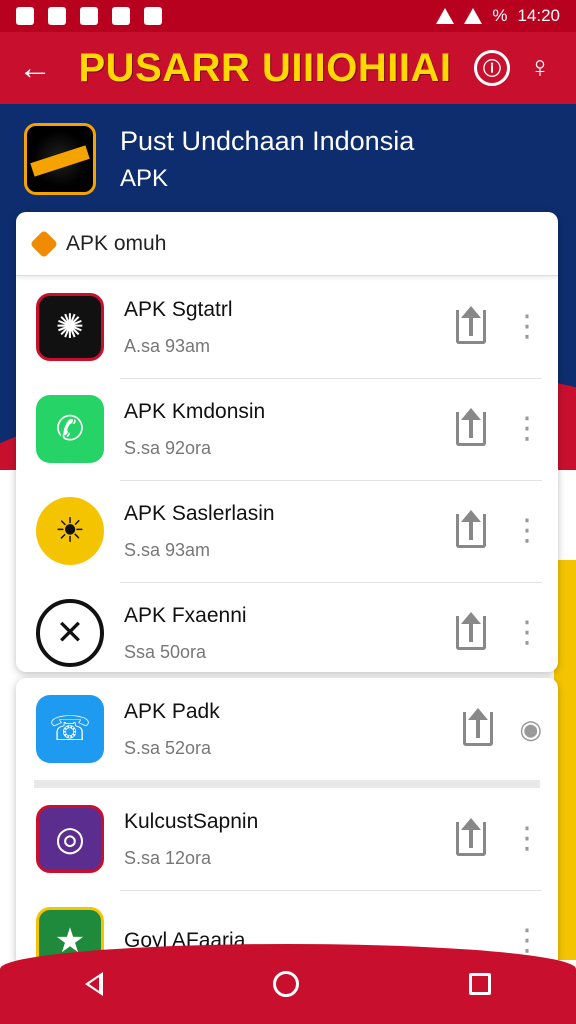  What do you see at coordinates (168, 747) in the screenshot?
I see `list-item-subtitle: S.sa 52ora` at bounding box center [168, 747].